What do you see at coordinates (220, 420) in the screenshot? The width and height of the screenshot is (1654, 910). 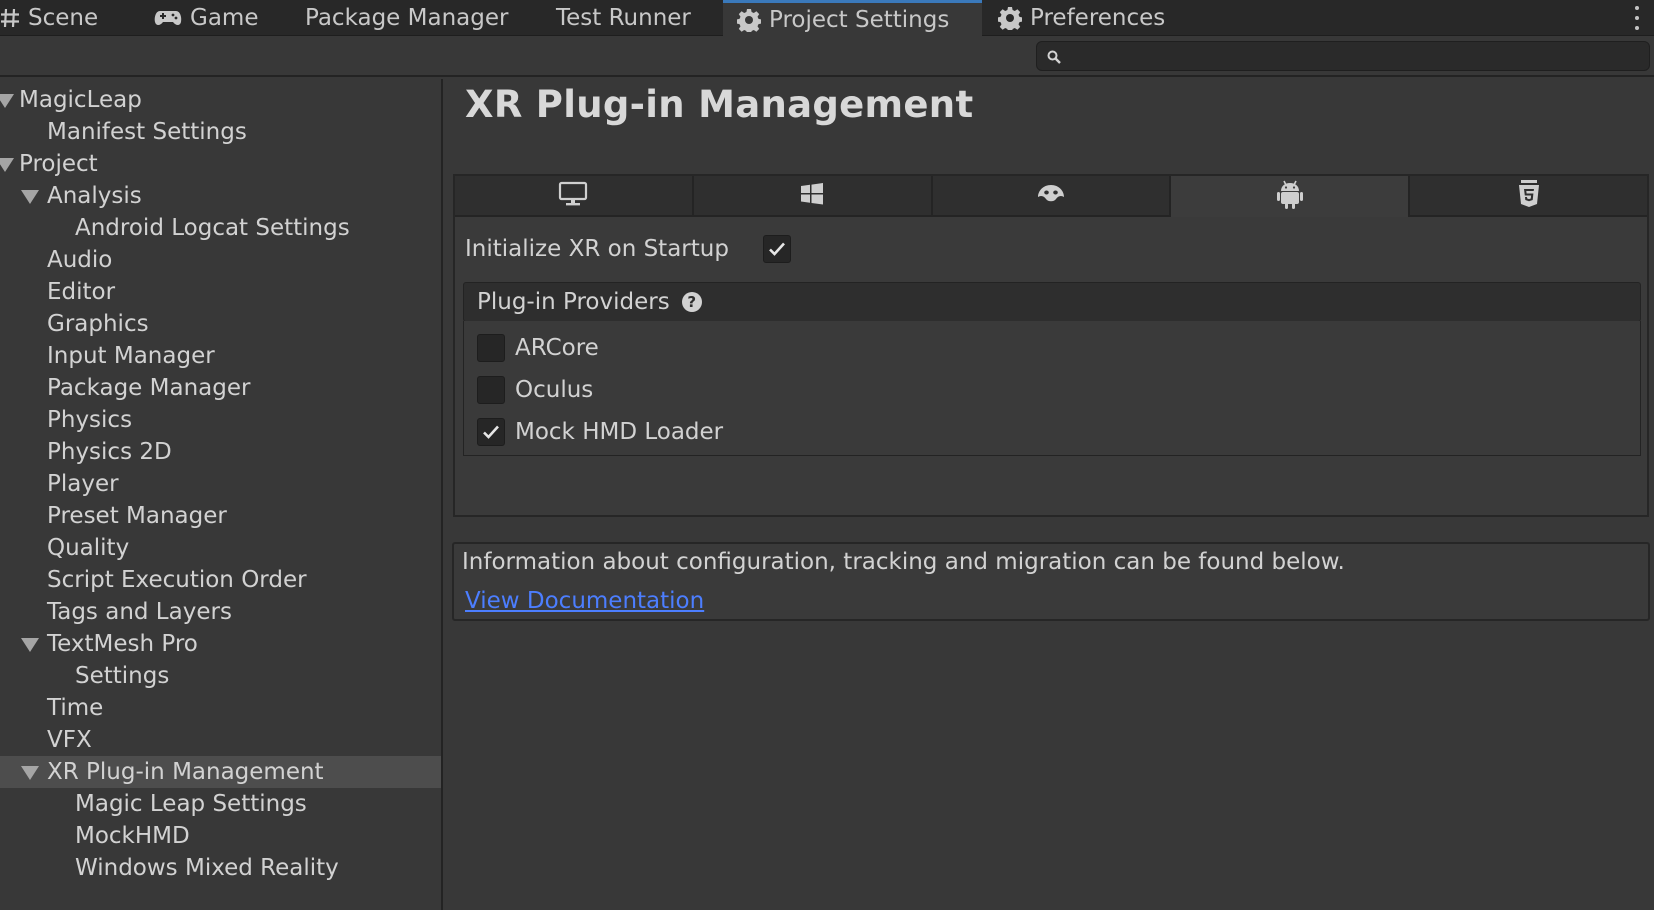 I see `tree-item-physics: Physics` at bounding box center [220, 420].